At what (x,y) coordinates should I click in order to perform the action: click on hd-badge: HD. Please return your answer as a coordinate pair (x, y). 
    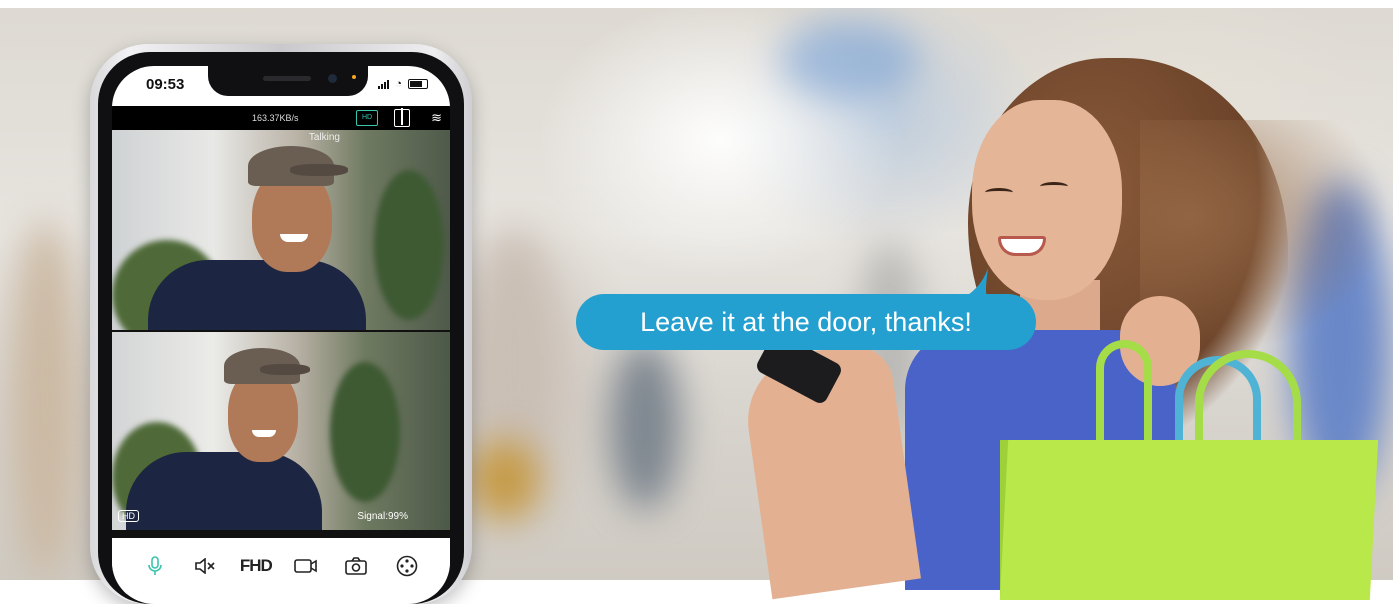
    Looking at the image, I should click on (128, 516).